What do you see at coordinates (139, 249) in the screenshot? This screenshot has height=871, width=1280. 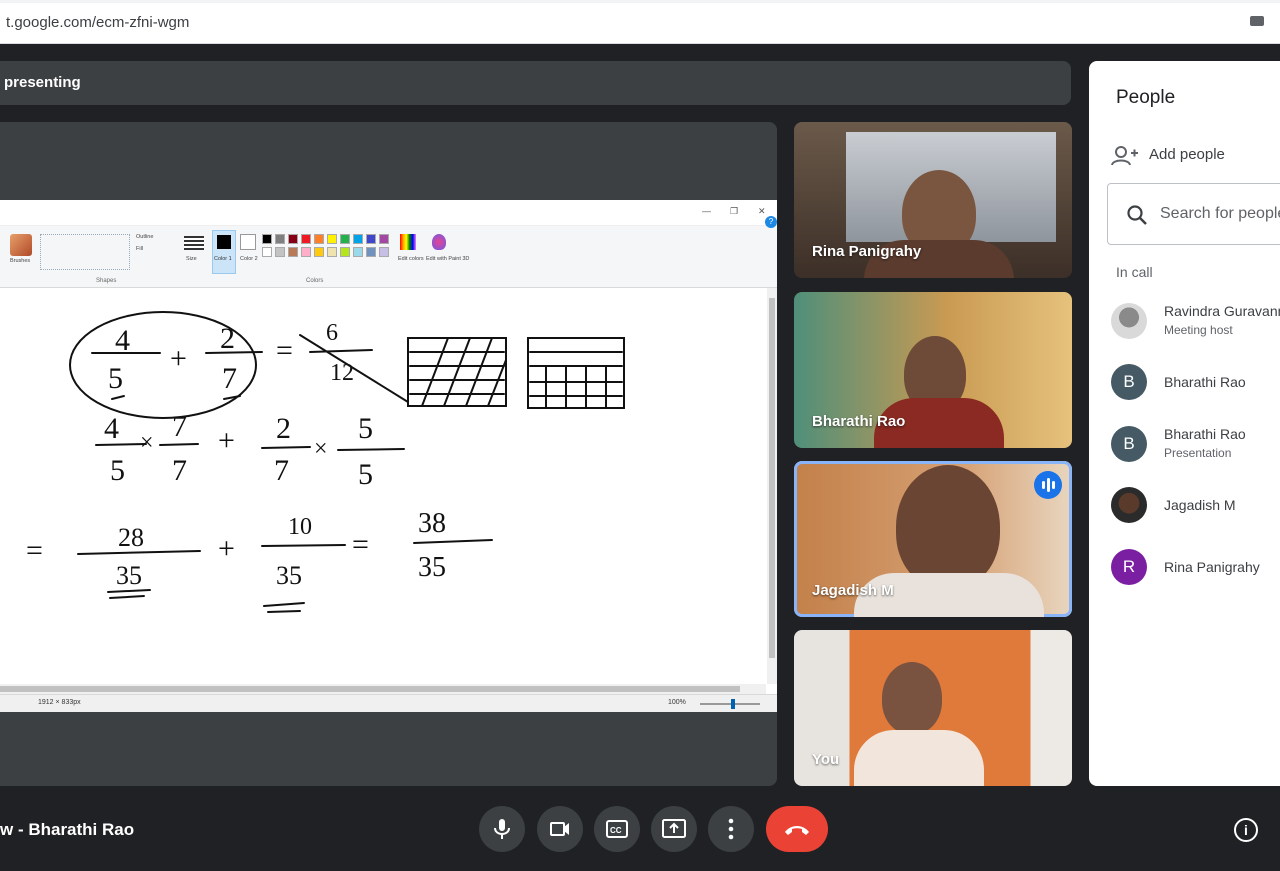 I see `fill-label: Fill` at bounding box center [139, 249].